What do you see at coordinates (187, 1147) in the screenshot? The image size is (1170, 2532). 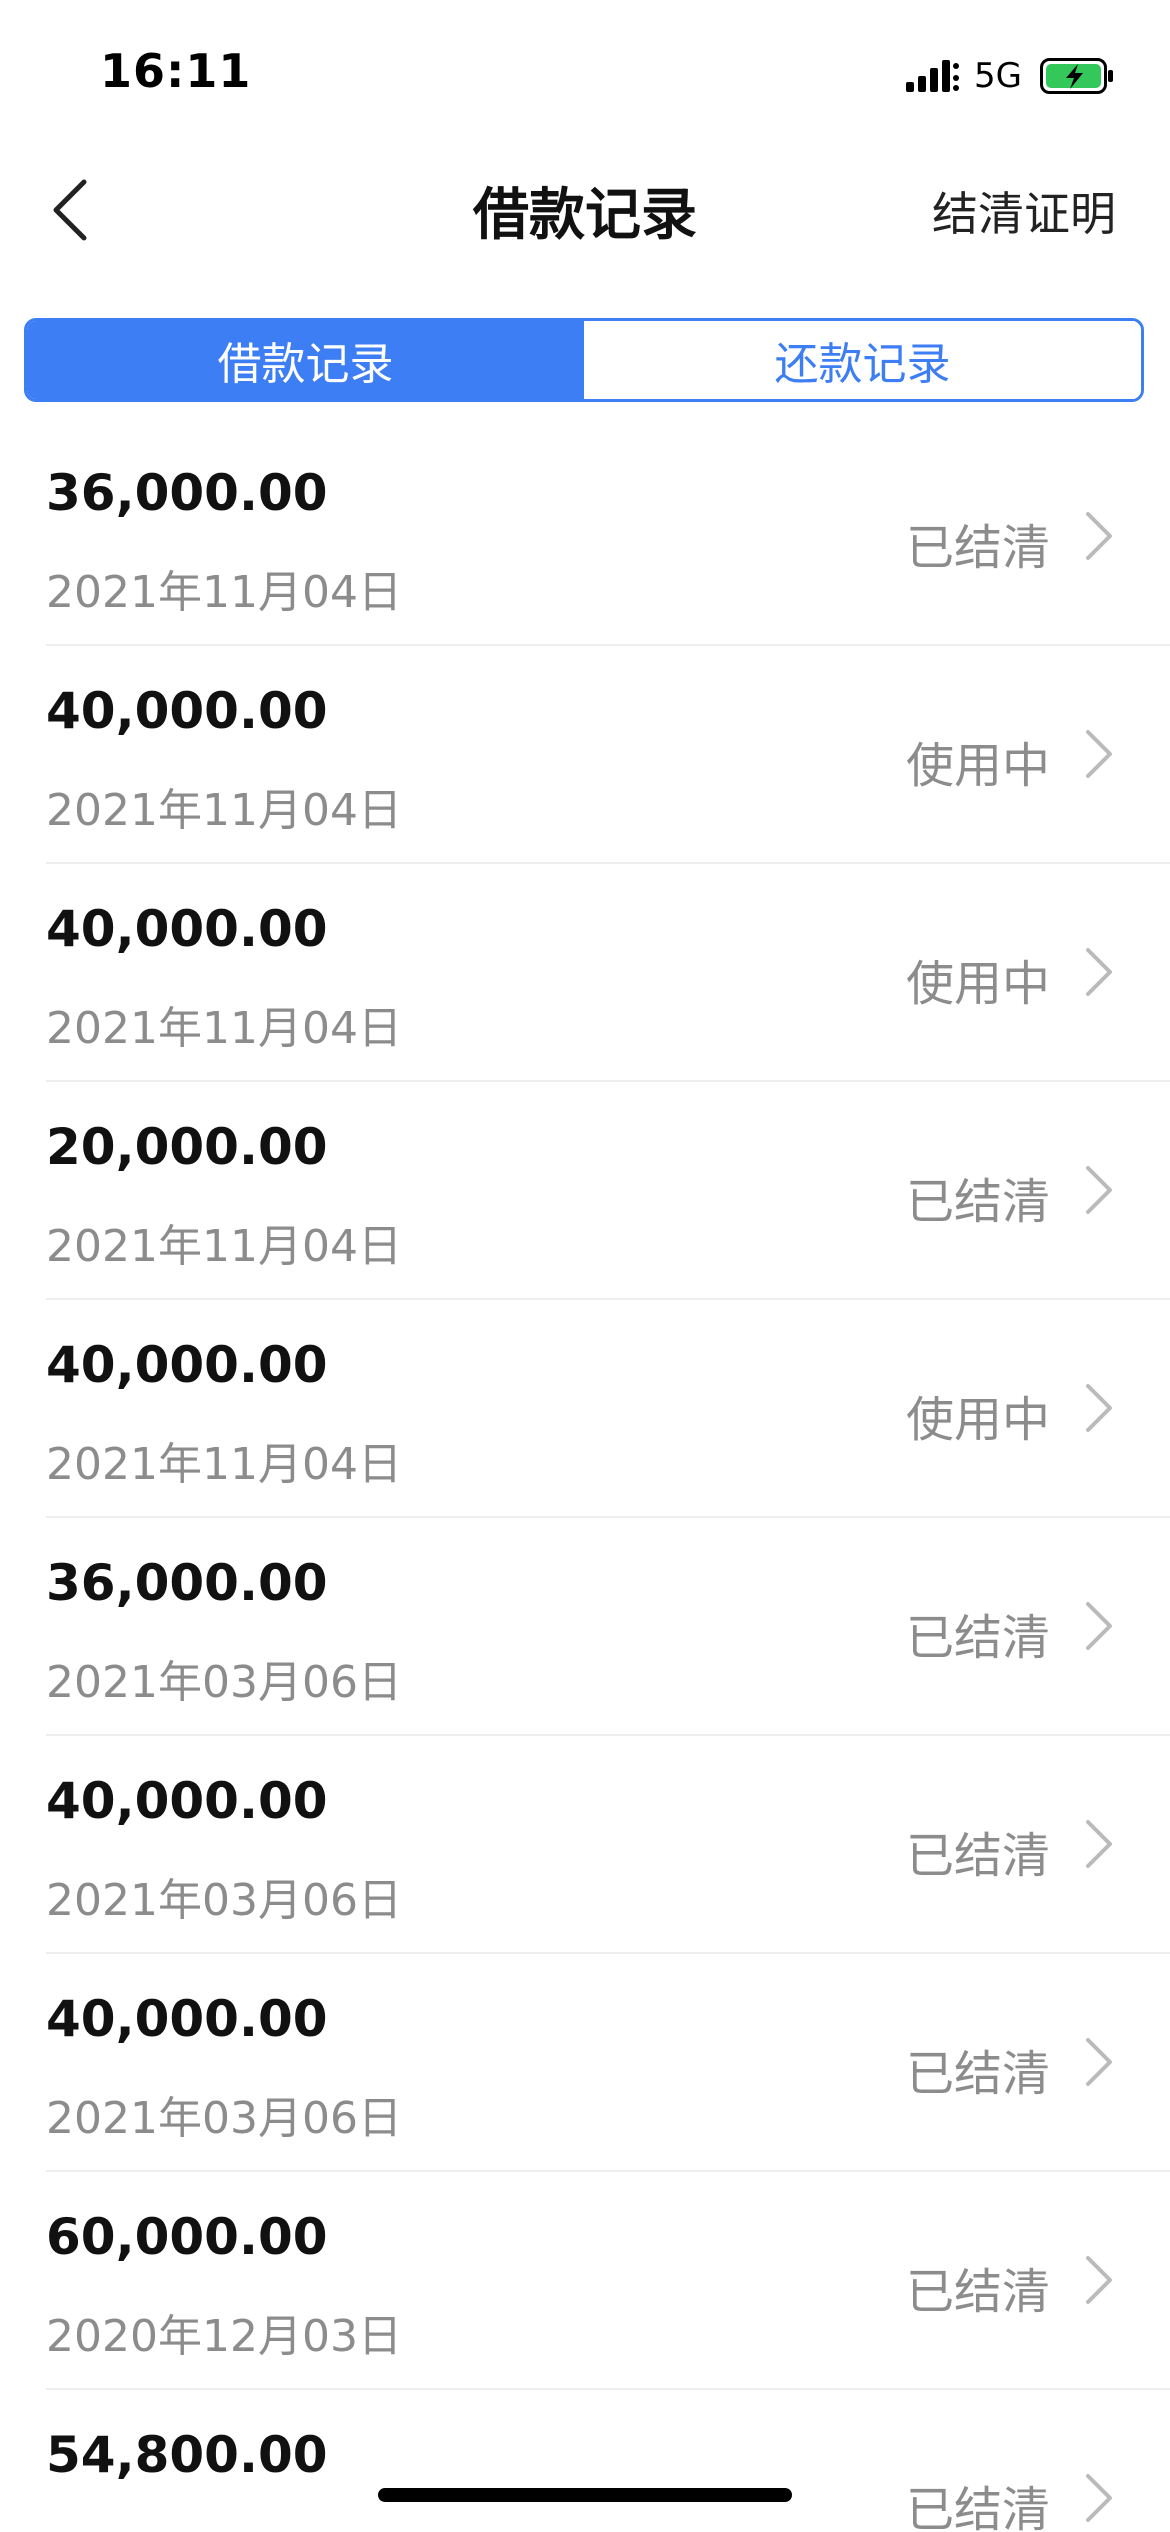 I see `record-amount: 20,000.00` at bounding box center [187, 1147].